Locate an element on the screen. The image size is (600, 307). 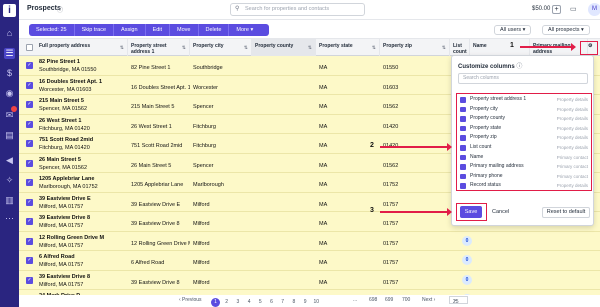
full-address-cell: 6 Alfred Road Milford, MA 01757 is located at coordinates (82, 260).